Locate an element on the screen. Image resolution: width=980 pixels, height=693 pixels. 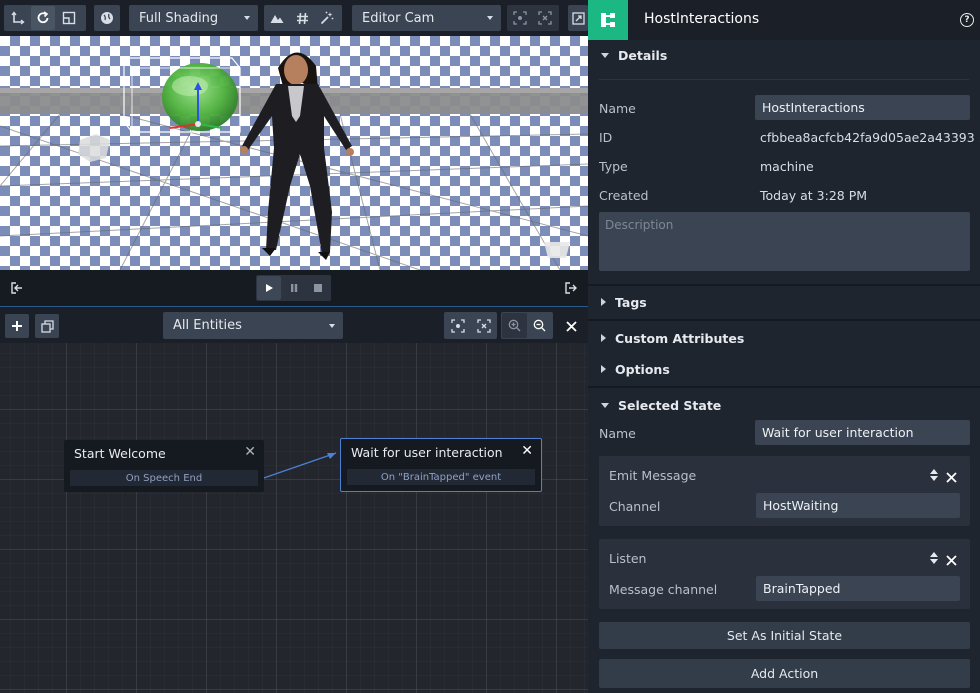
add-state-button is located at coordinates (17, 326).